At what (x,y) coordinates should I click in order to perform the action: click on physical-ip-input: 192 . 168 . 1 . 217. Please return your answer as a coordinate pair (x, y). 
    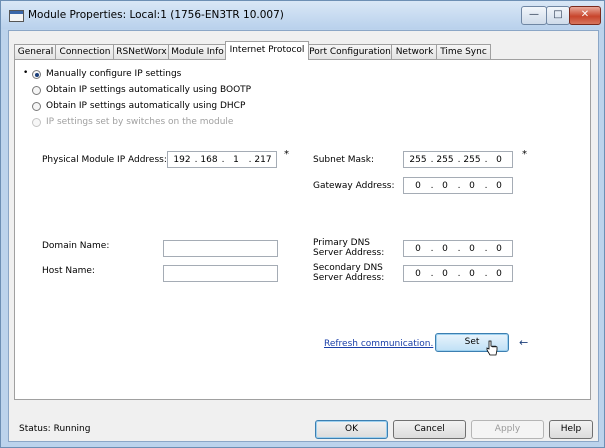
    Looking at the image, I should click on (222, 159).